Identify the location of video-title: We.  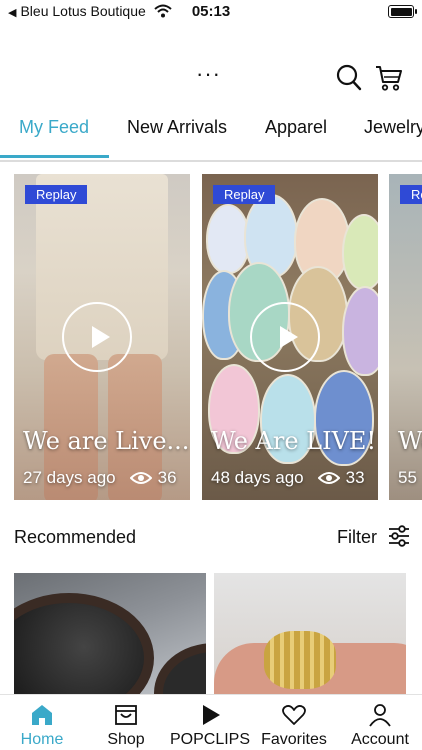
(410, 441).